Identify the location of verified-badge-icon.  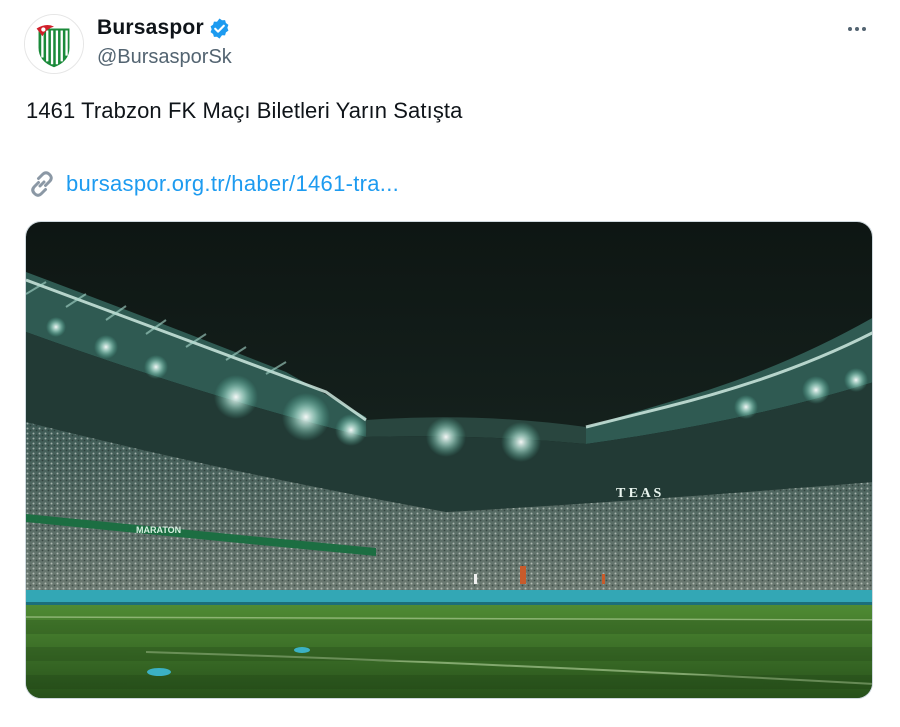
(219, 28).